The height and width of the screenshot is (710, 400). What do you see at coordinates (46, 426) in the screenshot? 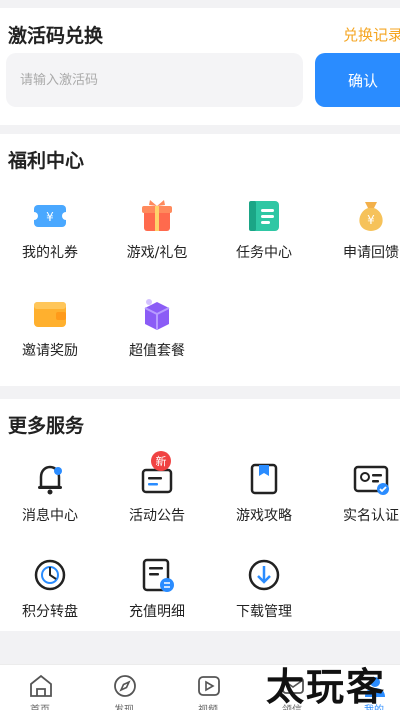
I see `services-title: 更多服务` at bounding box center [46, 426].